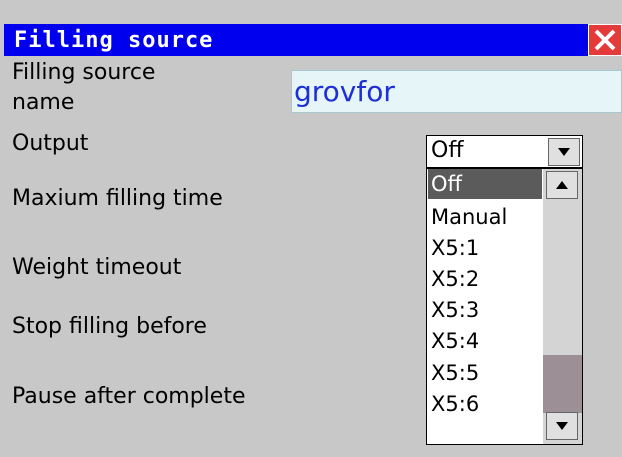  What do you see at coordinates (485, 217) in the screenshot?
I see `option-manual: Manual` at bounding box center [485, 217].